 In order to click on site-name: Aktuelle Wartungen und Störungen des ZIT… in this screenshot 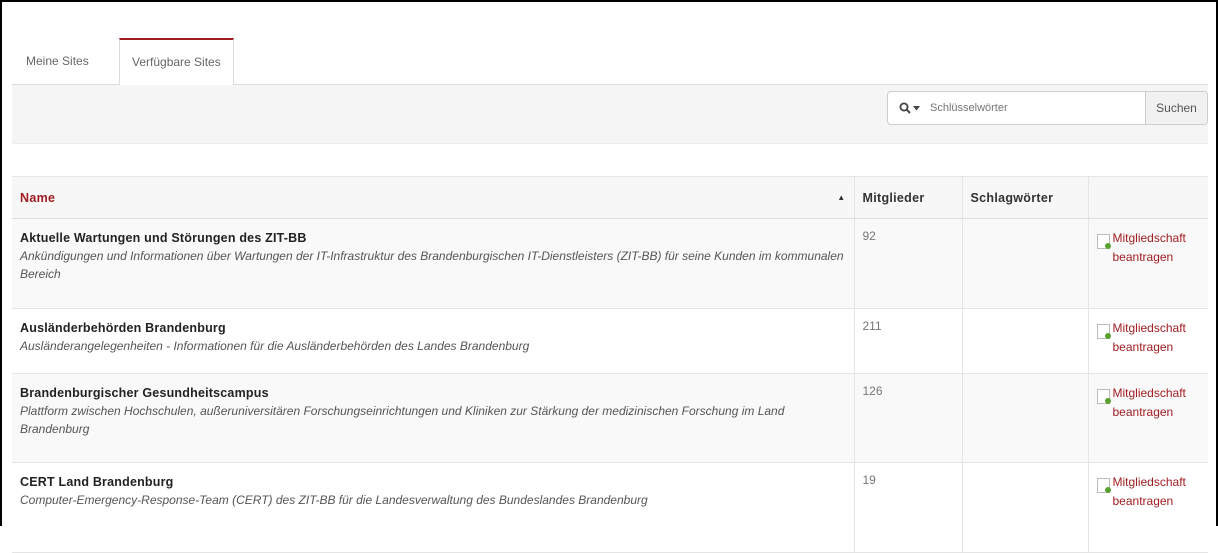, I will do `click(433, 238)`.